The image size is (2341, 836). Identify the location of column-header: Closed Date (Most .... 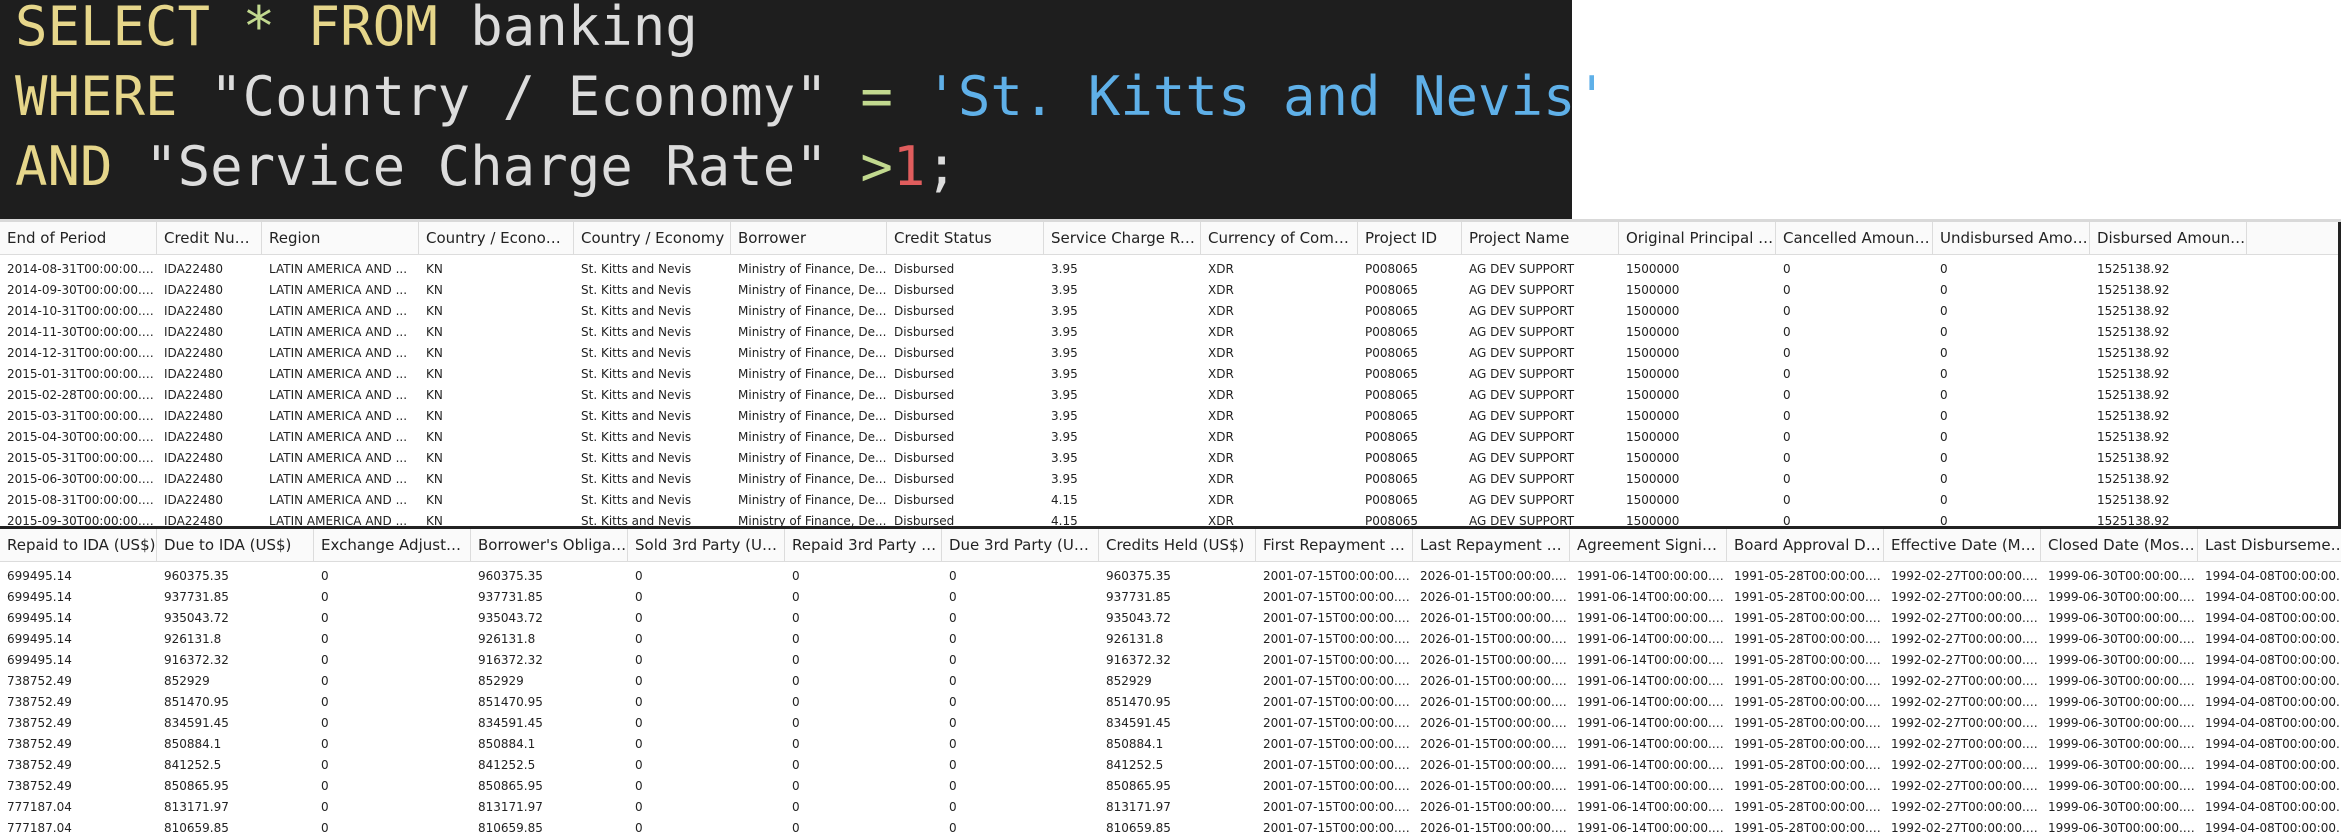
(2119, 545).